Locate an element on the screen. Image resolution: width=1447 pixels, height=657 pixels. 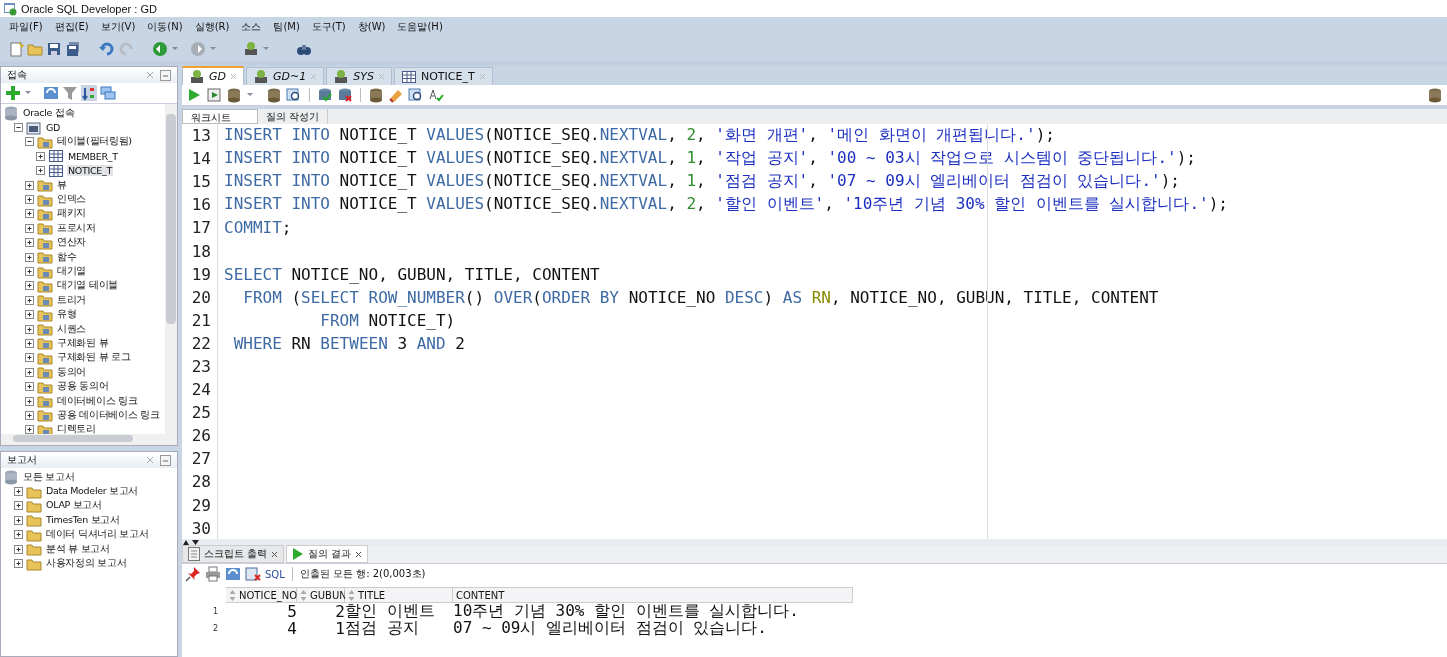
tree-item: 분석 뷰 보고서 is located at coordinates (78, 549).